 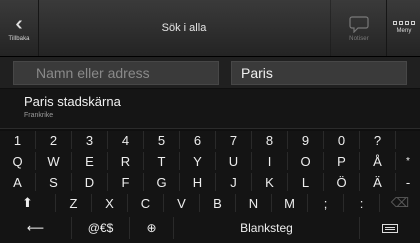 I want to click on space-key: Blanksteg, so click(x=267, y=228).